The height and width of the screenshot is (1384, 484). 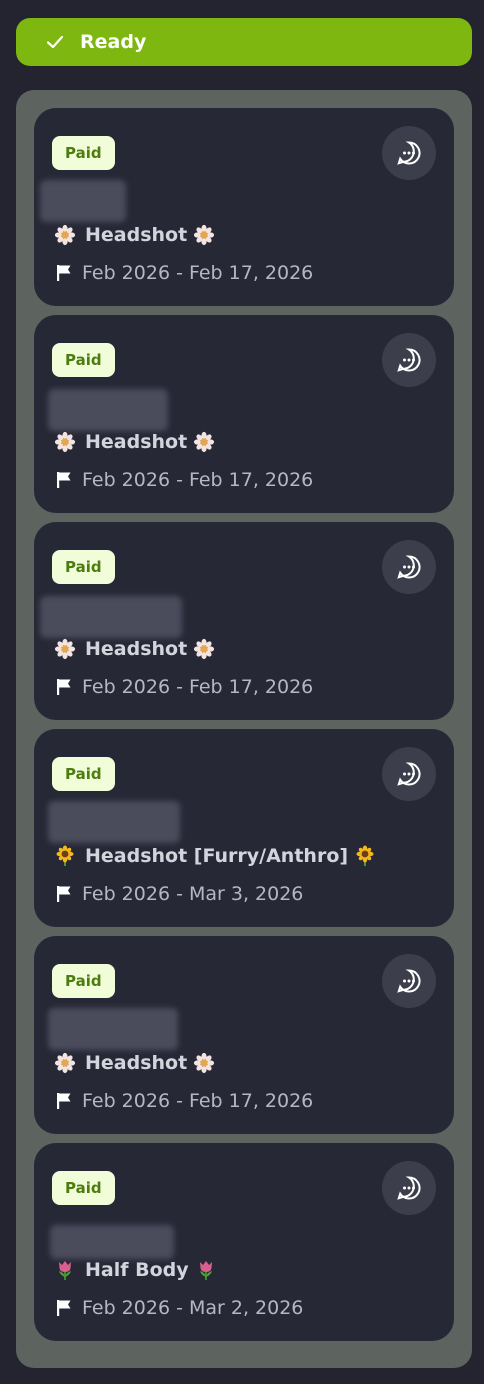 What do you see at coordinates (179, 894) in the screenshot?
I see `commission-dates: Feb 2026 - Mar 3, 2026` at bounding box center [179, 894].